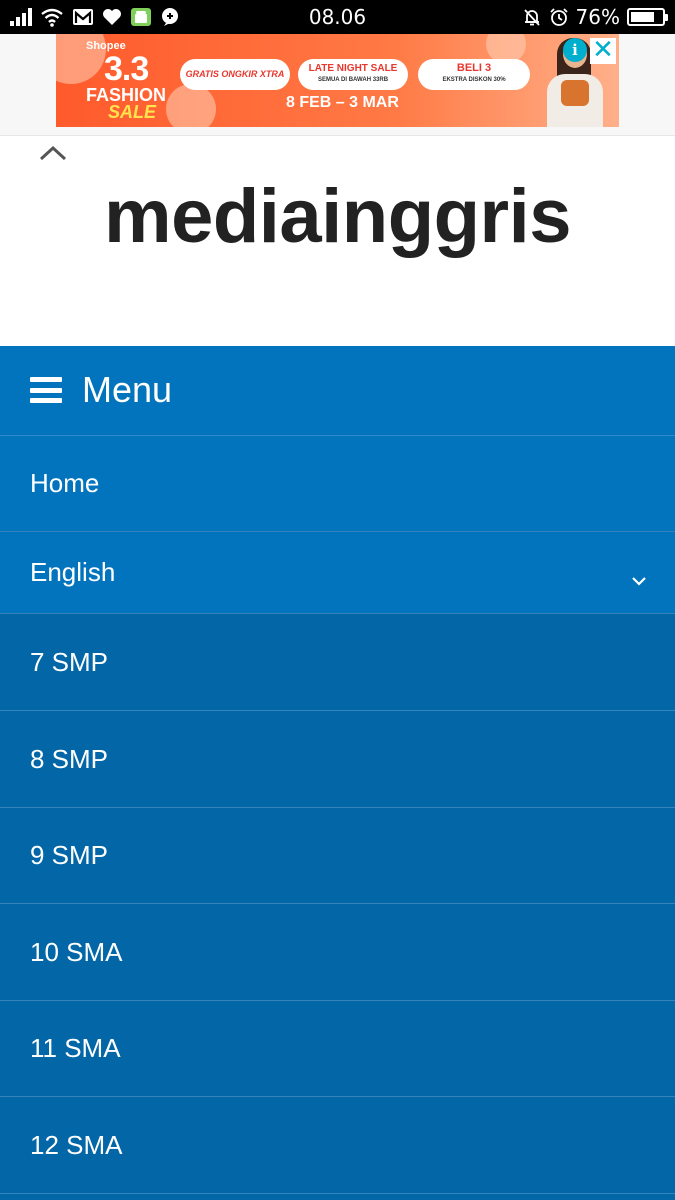 This screenshot has width=675, height=1200. Describe the element at coordinates (474, 80) in the screenshot. I see `ad-pill-subtitle: EKSTRA DISKON 30%` at that location.